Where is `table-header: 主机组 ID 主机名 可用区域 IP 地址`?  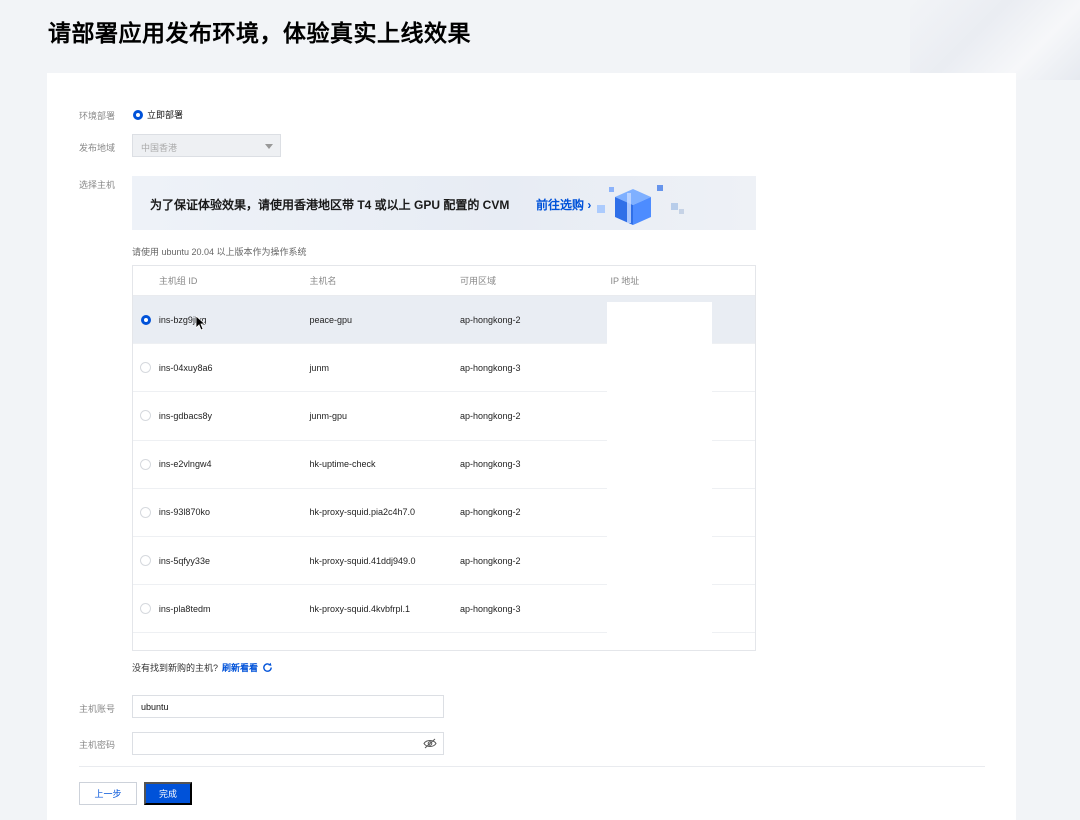
table-header: 主机组 ID 主机名 可用区域 IP 地址 is located at coordinates (444, 281).